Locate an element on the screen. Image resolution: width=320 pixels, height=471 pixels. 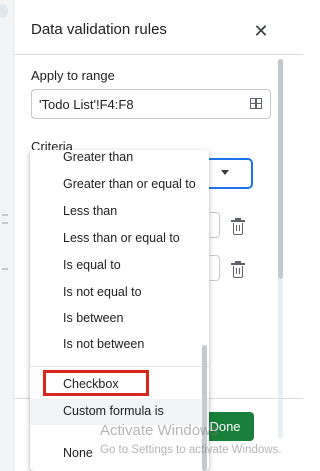
option-is-not-between: Is not between is located at coordinates (119, 345).